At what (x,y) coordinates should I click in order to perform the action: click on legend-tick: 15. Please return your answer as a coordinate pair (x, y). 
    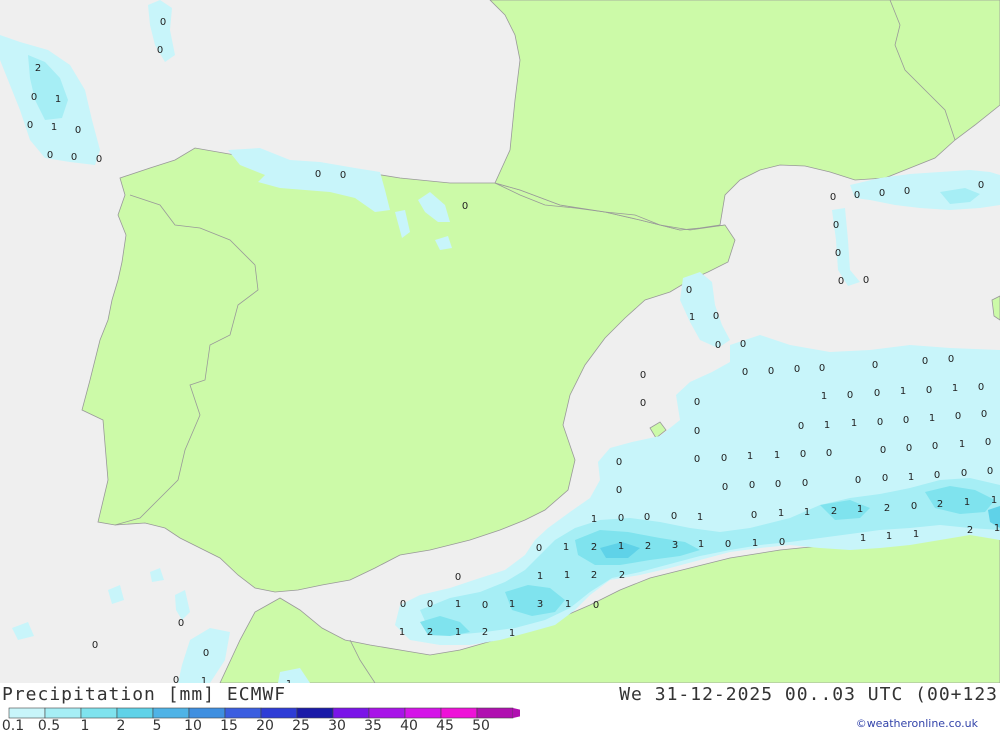
    Looking at the image, I should click on (229, 726).